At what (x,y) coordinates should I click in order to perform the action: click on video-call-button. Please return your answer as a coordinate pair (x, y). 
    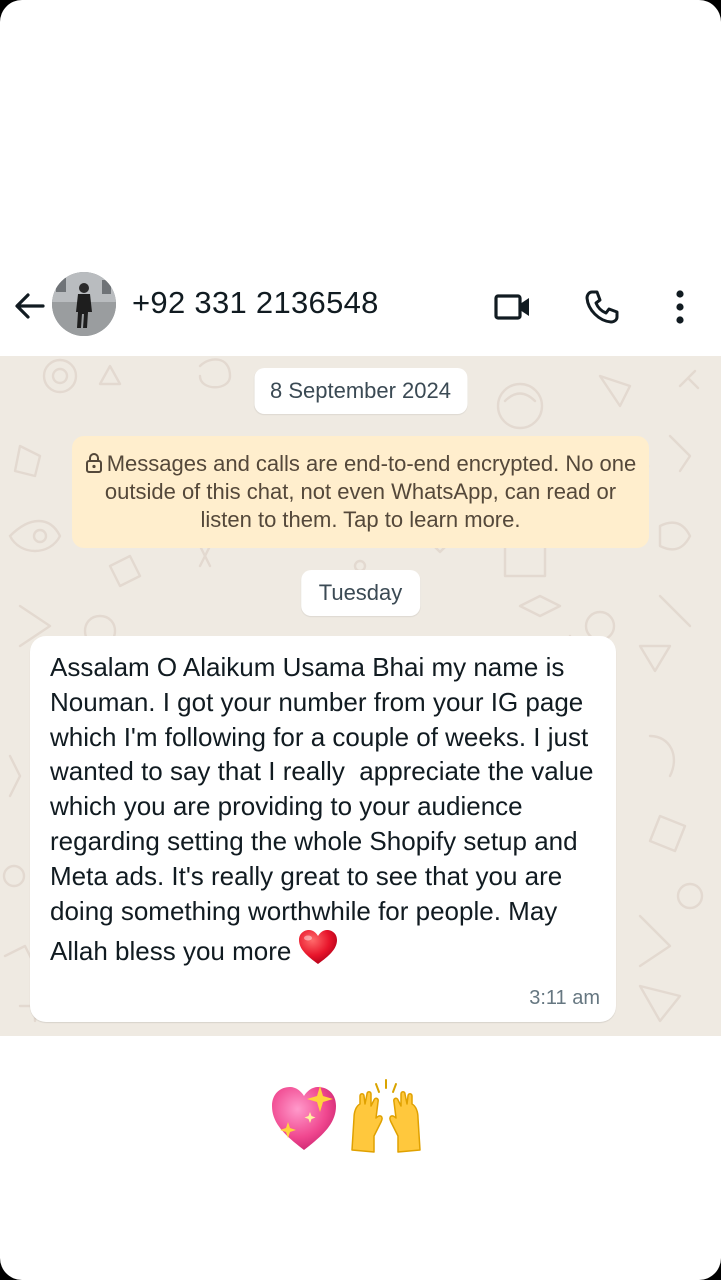
    Looking at the image, I should click on (513, 307).